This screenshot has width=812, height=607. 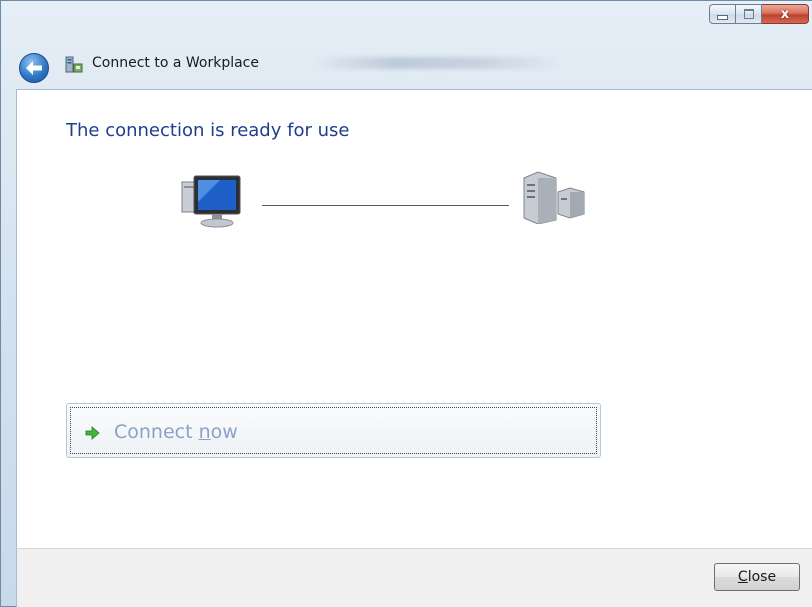 What do you see at coordinates (414, 577) in the screenshot?
I see `wizard-footer: Close` at bounding box center [414, 577].